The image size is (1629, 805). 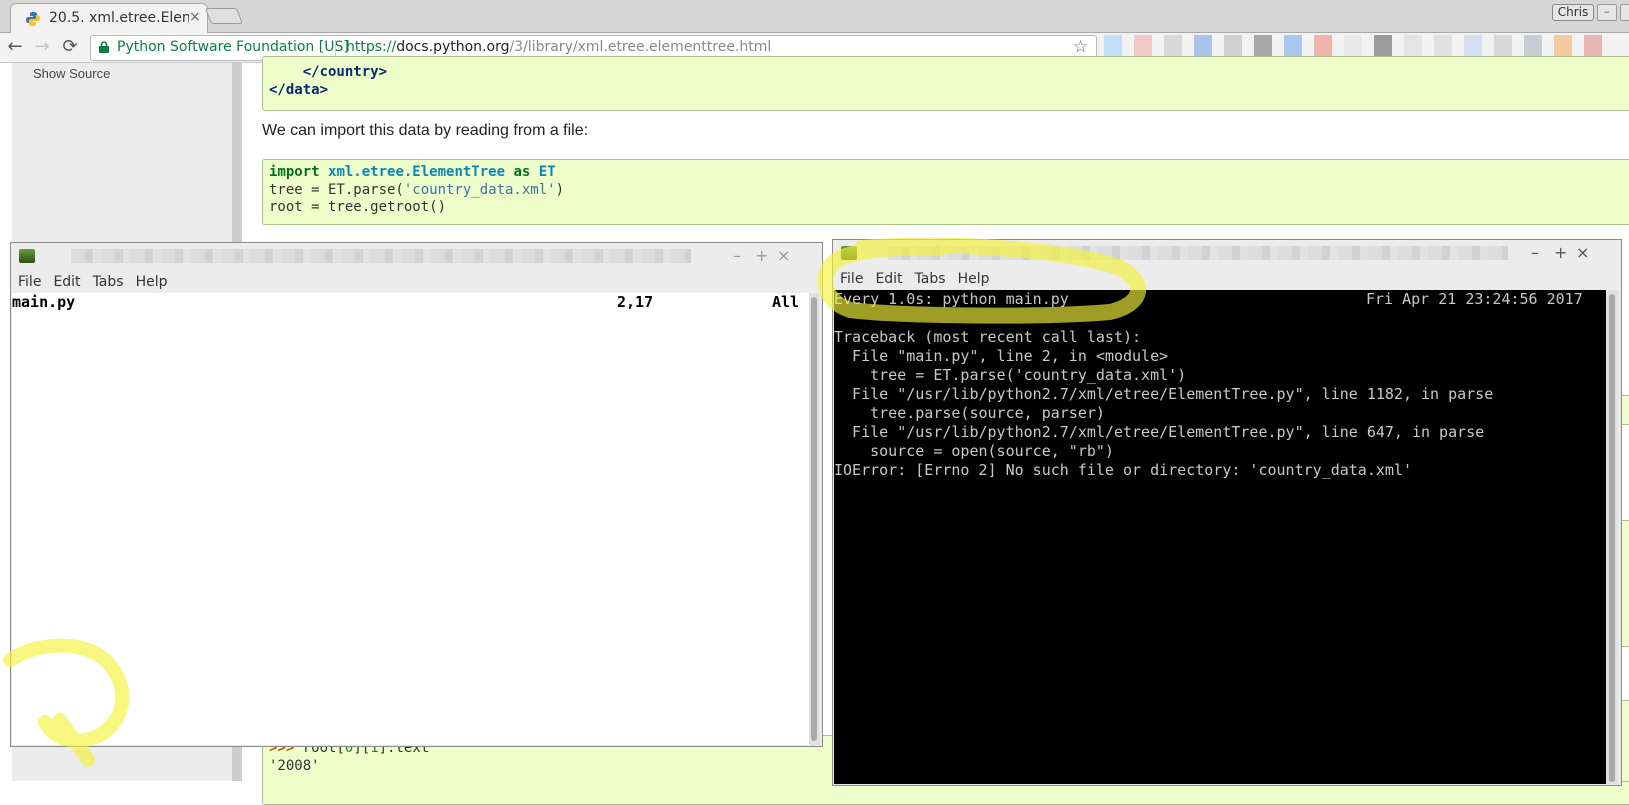 I want to click on code-alias: ET, so click(x=547, y=172).